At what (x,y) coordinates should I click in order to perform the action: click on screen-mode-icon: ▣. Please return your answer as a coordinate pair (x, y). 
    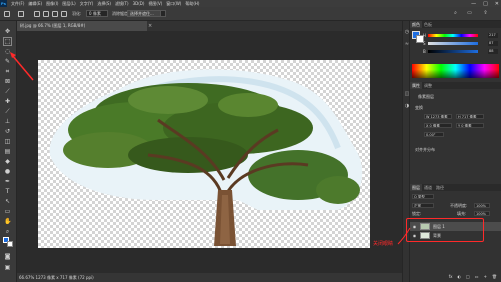
    Looking at the image, I should click on (7, 267).